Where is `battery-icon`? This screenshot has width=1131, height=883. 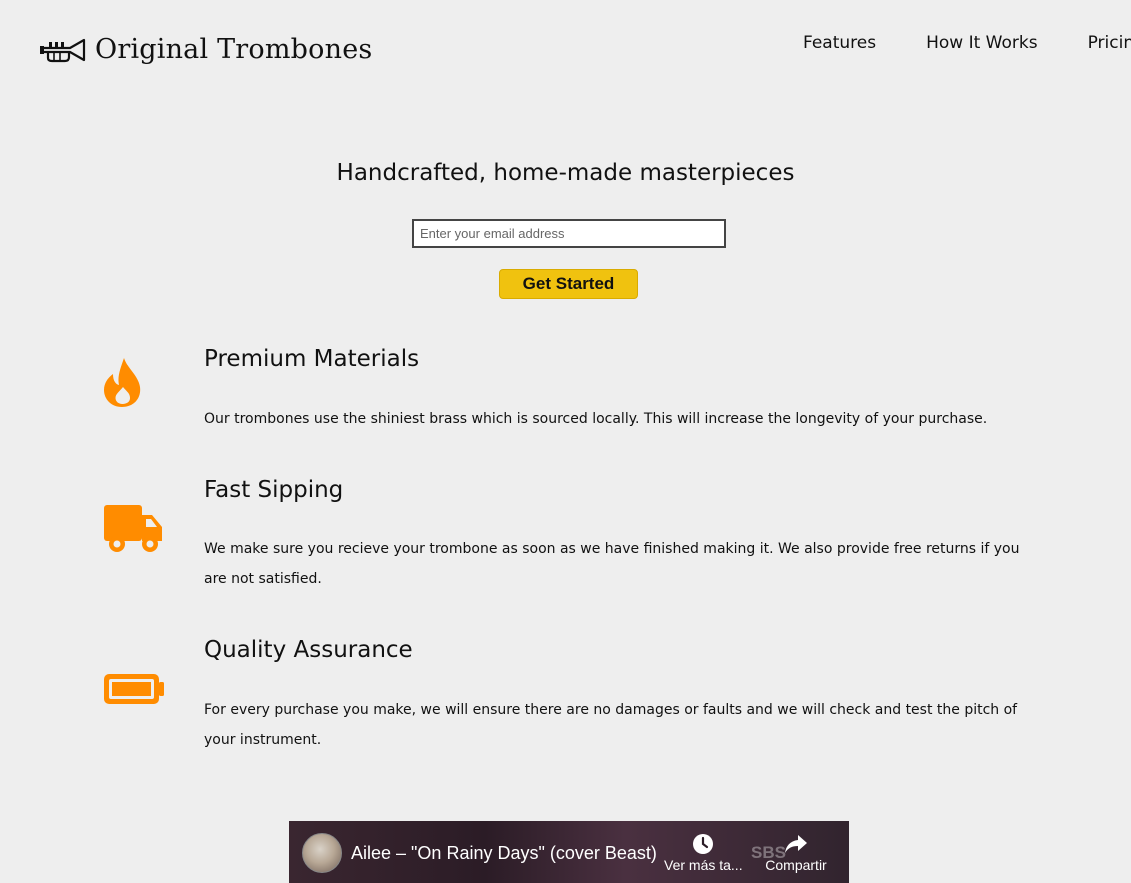
battery-icon is located at coordinates (133, 689).